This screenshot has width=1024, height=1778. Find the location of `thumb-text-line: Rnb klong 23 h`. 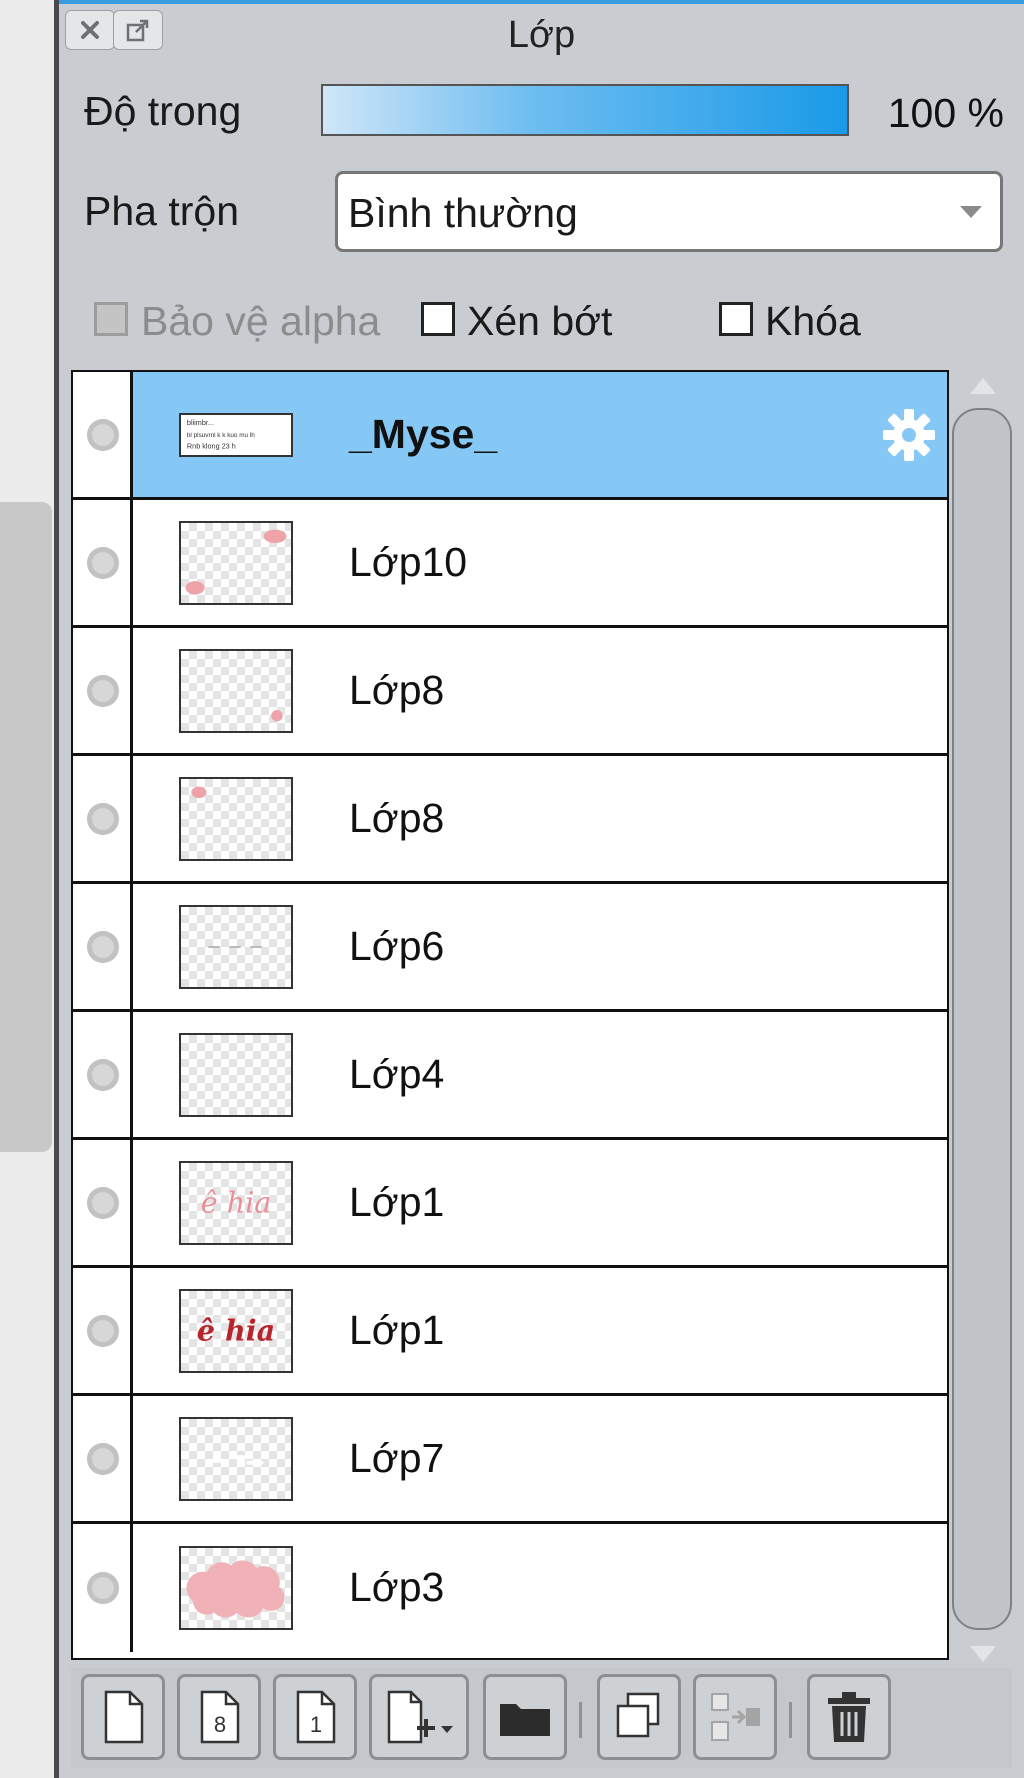

thumb-text-line: Rnb klong 23 h is located at coordinates (211, 445).